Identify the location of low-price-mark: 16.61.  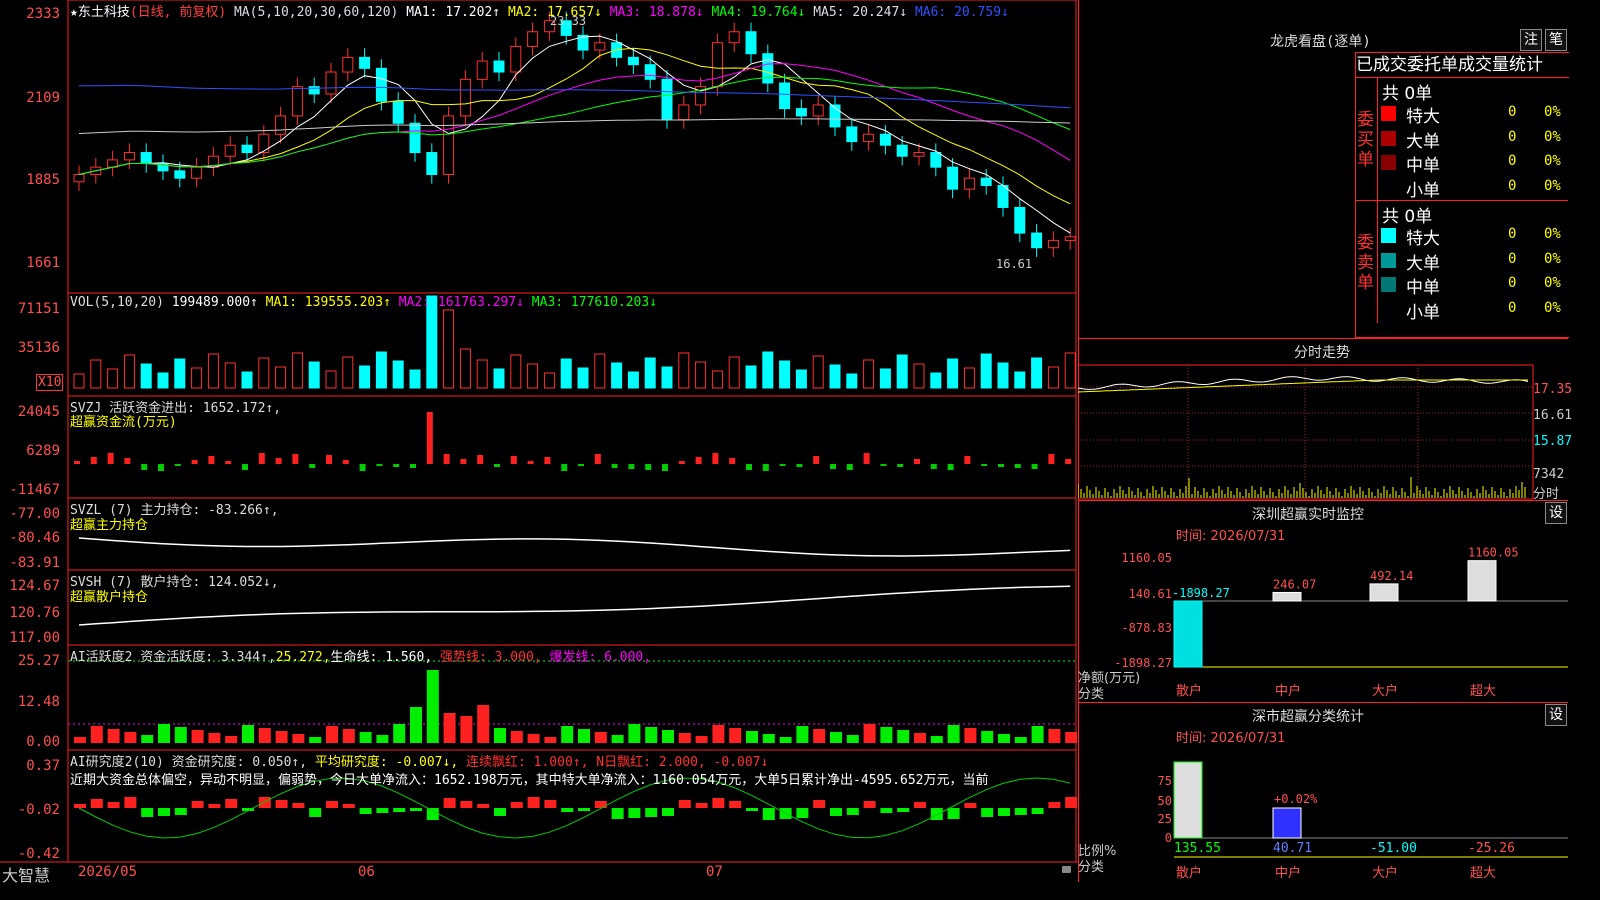
(1014, 264).